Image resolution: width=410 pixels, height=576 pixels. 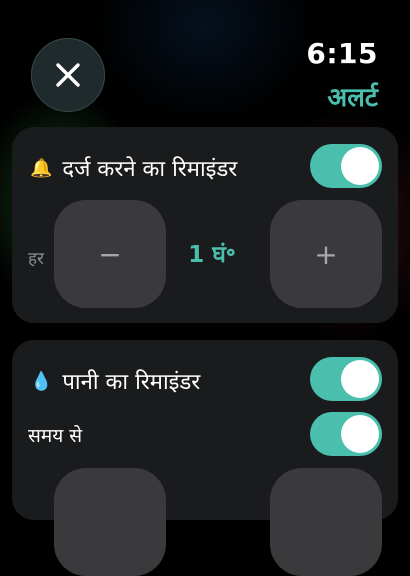 I want to click on decrease-interval-button: −, so click(x=110, y=254).